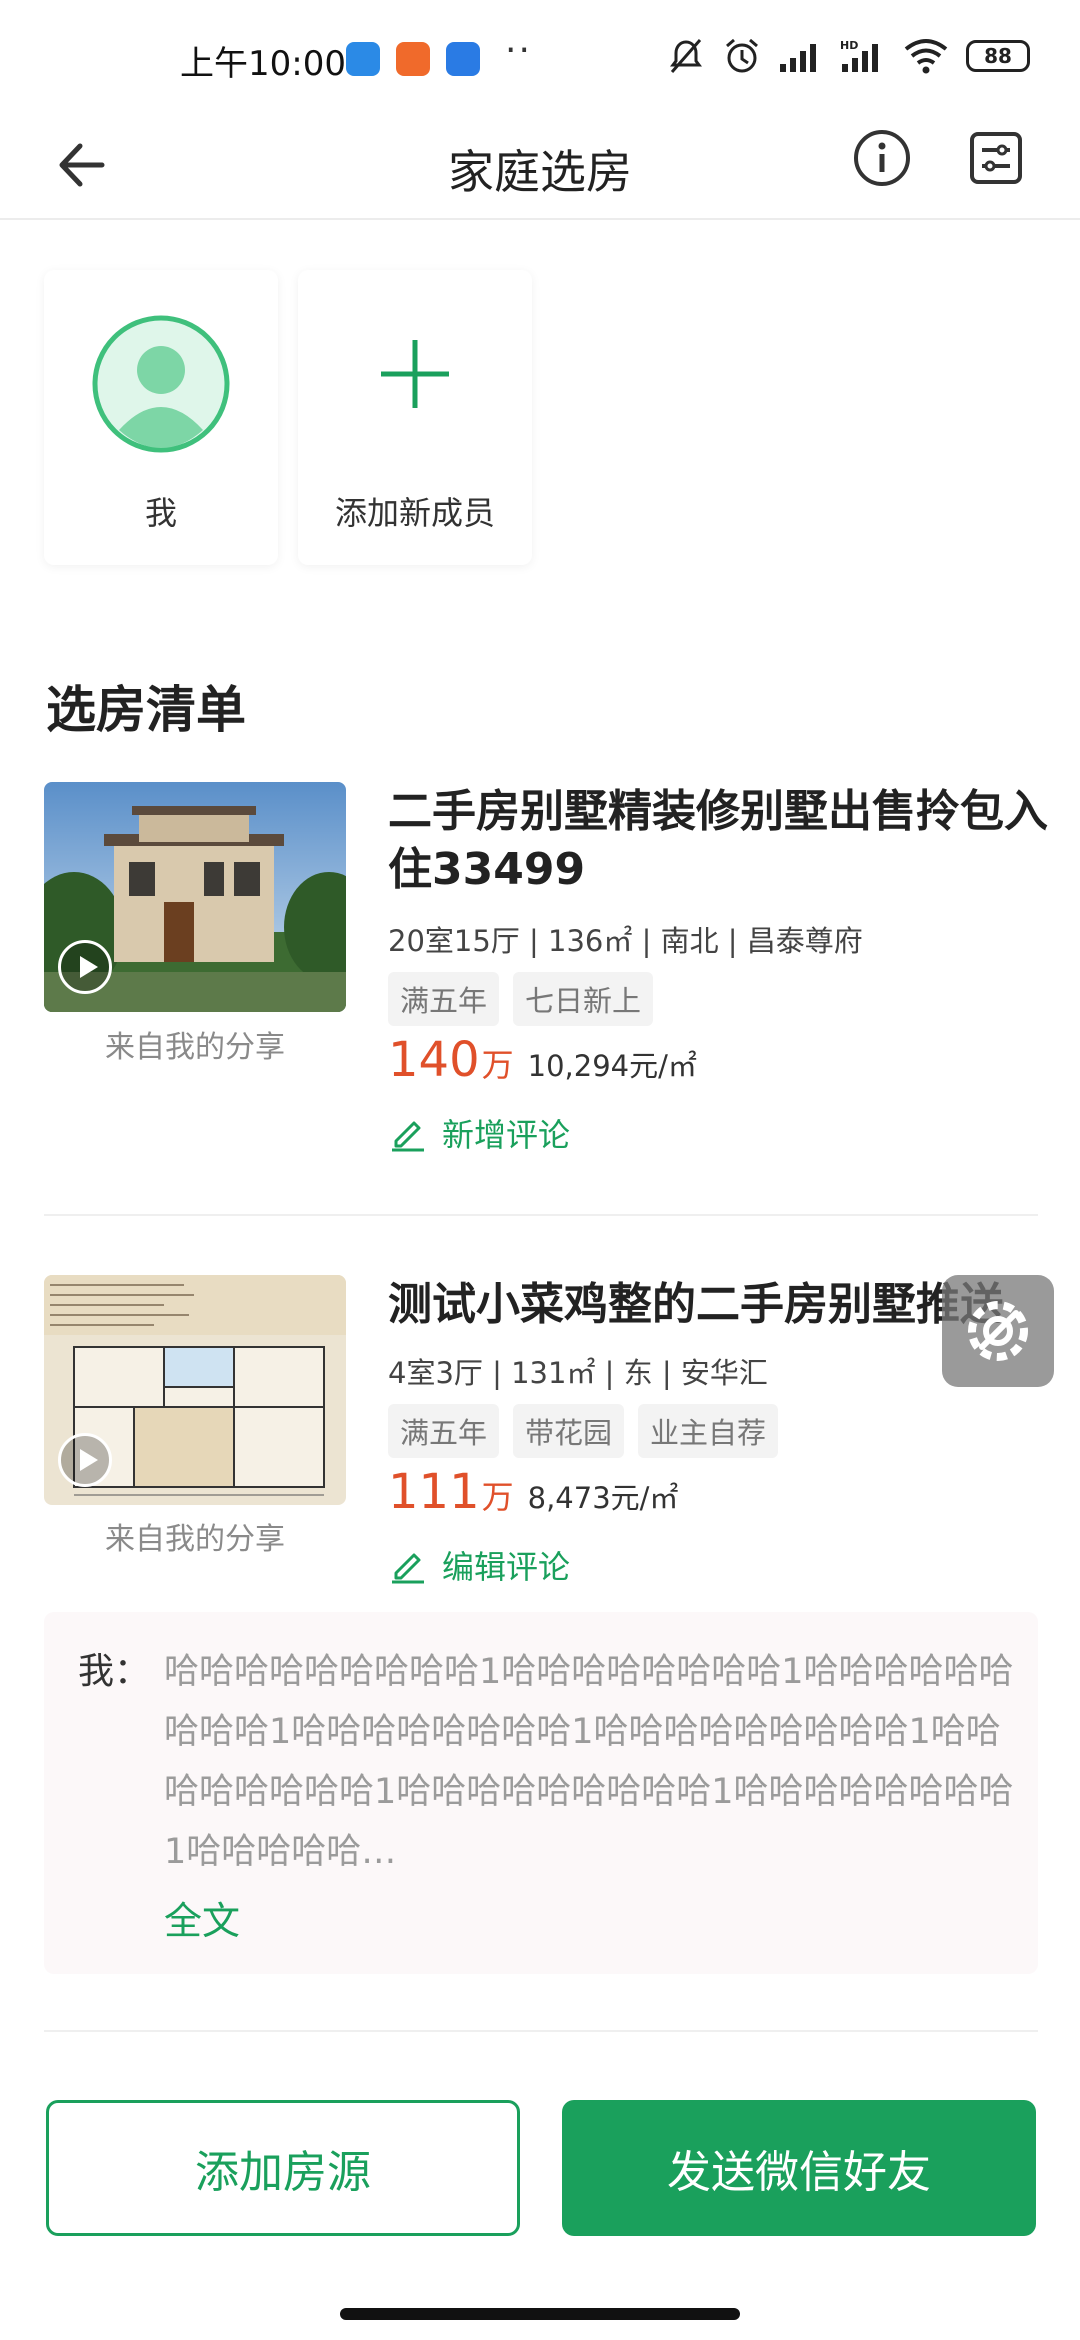 Image resolution: width=1080 pixels, height=2340 pixels. Describe the element at coordinates (686, 56) in the screenshot. I see `mute-bell-icon` at that location.